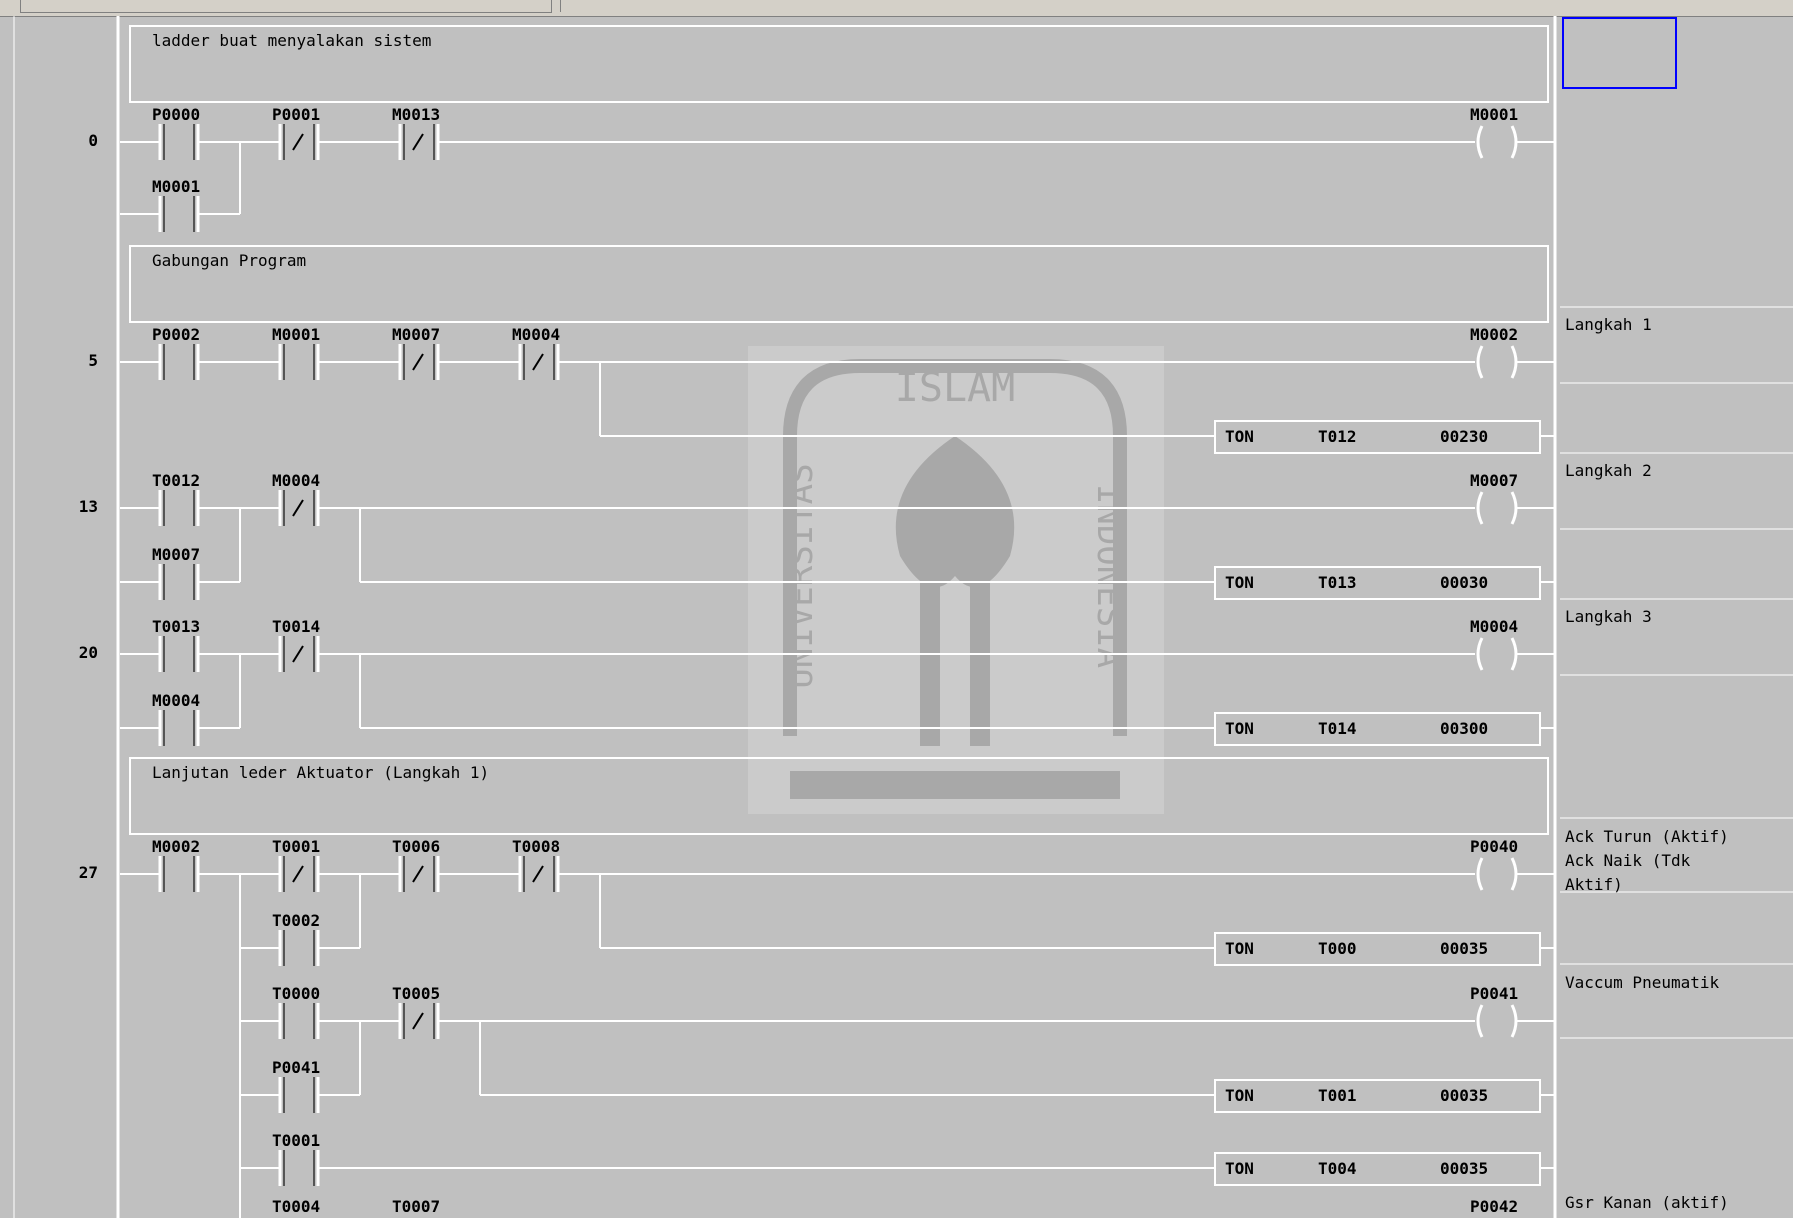 The width and height of the screenshot is (1793, 1220). I want to click on timer-name: T000, so click(1337, 948).